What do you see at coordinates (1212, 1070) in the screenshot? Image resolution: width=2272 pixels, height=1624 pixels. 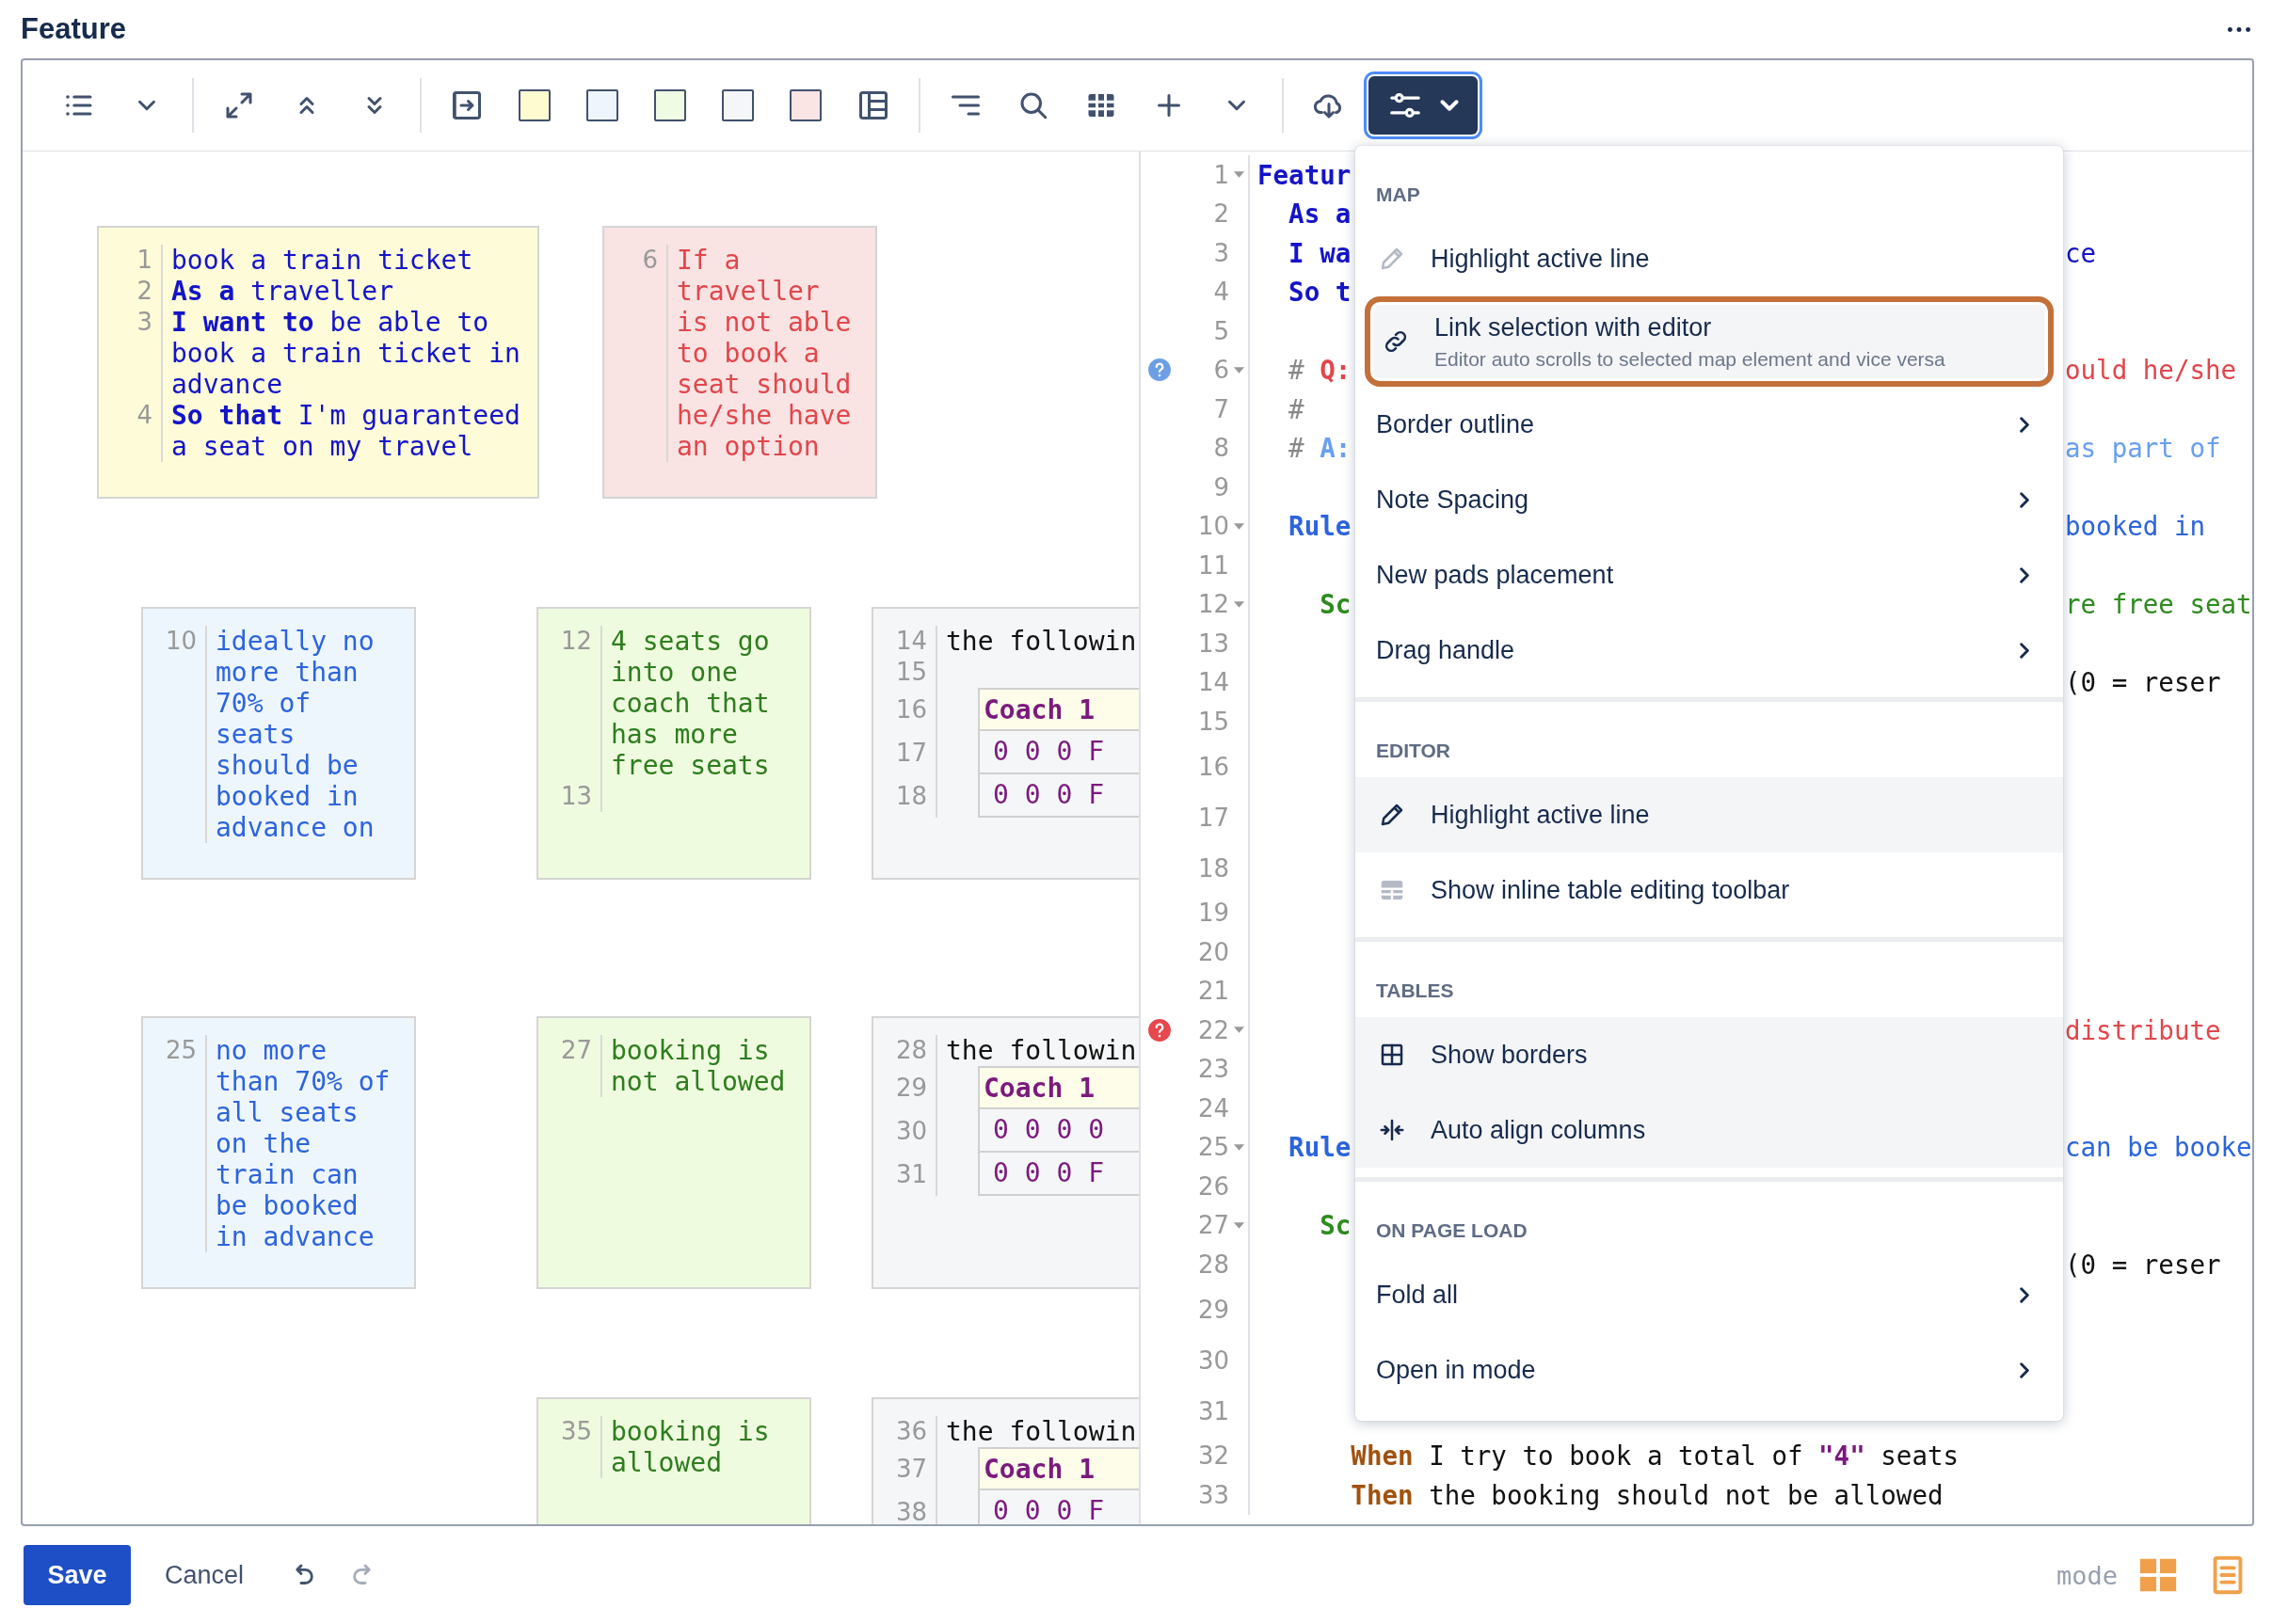 I see `line-number: 23` at bounding box center [1212, 1070].